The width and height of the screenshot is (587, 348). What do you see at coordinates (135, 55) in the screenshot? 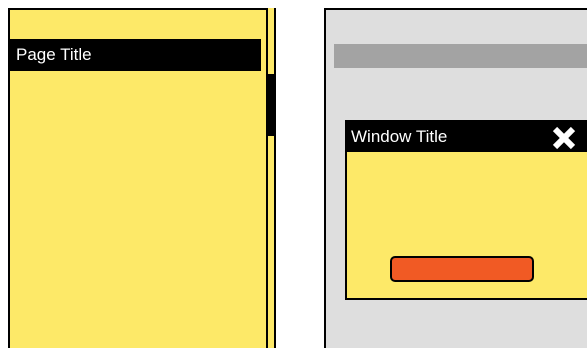
I see `page-title: Page Title` at bounding box center [135, 55].